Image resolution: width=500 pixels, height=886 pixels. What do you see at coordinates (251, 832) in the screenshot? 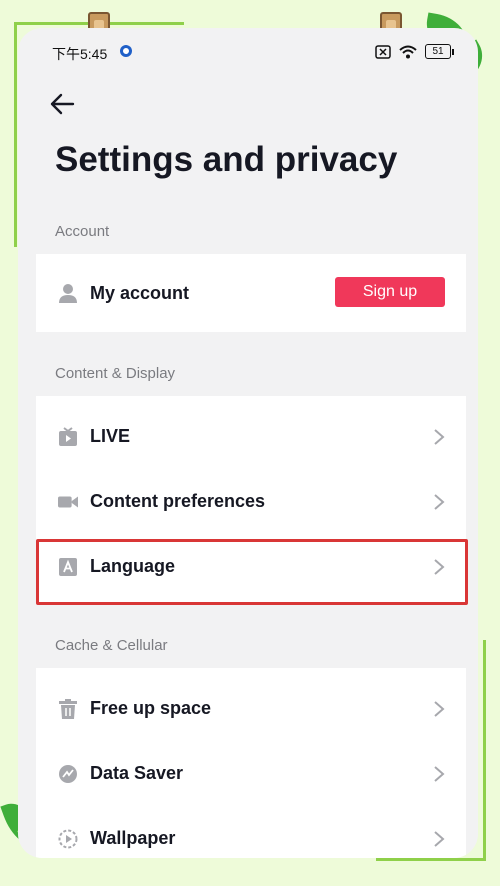
I see `list-item-wallpaper: Wallpaper` at bounding box center [251, 832].